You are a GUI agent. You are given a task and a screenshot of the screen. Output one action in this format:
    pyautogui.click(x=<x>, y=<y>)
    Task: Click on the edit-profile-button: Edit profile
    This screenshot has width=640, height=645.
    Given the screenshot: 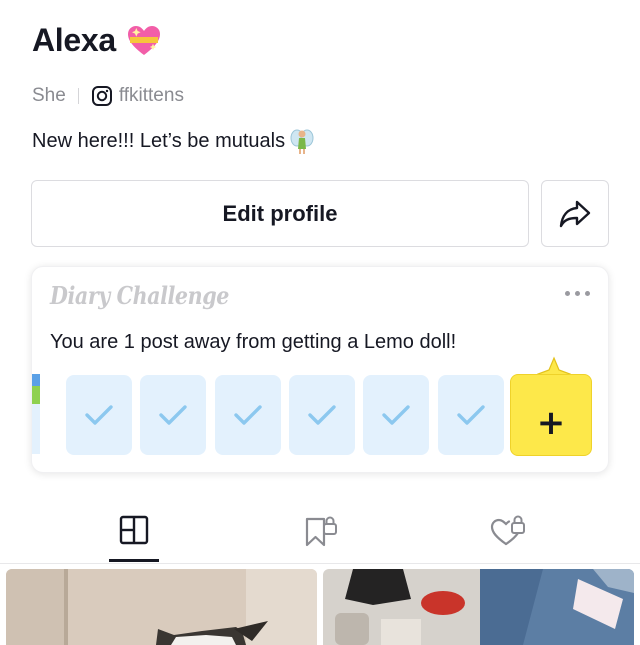 What is the action you would take?
    pyautogui.click(x=280, y=213)
    